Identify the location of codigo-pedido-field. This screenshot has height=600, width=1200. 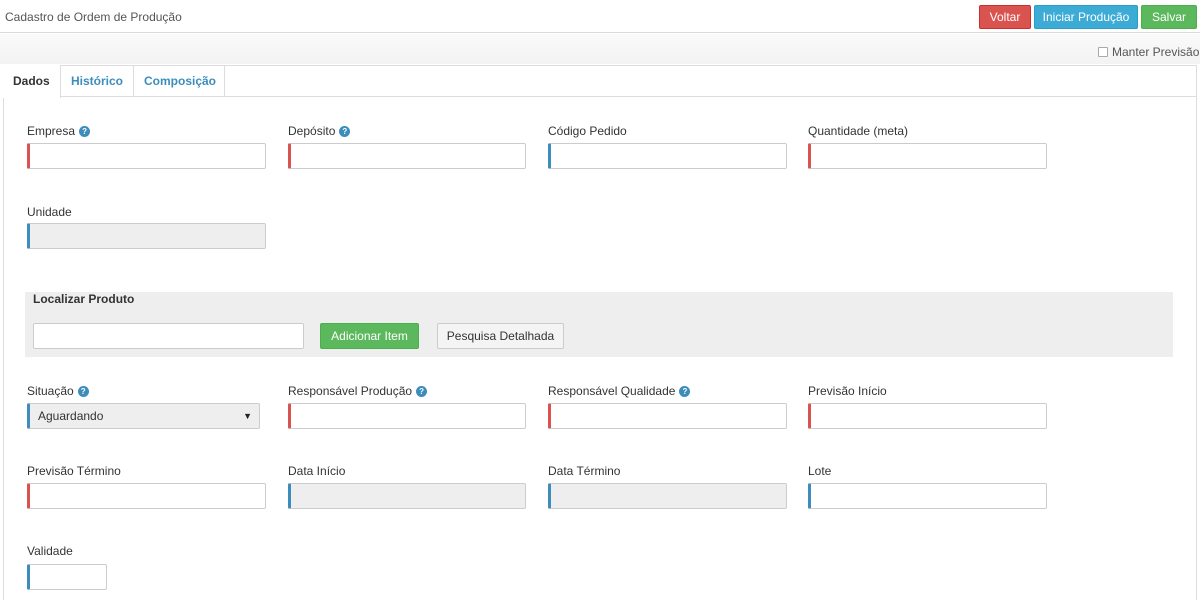
(667, 156).